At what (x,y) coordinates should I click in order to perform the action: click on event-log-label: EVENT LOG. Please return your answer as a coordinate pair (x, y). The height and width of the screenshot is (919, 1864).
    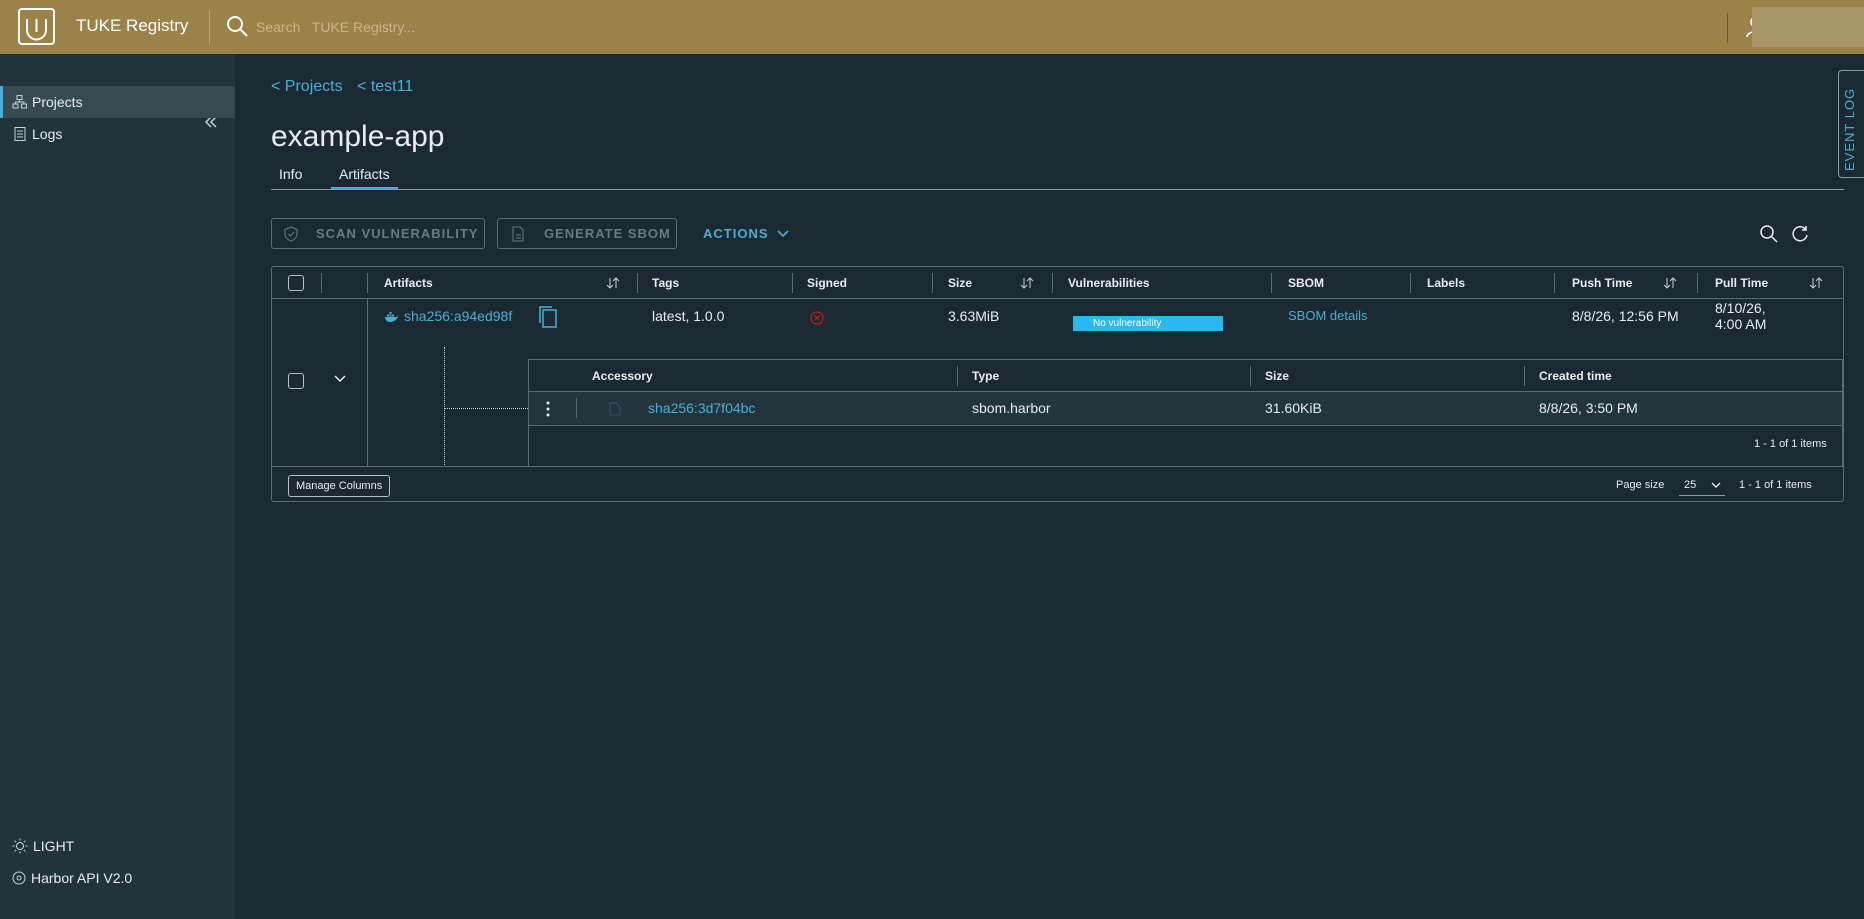
    Looking at the image, I should click on (1849, 129).